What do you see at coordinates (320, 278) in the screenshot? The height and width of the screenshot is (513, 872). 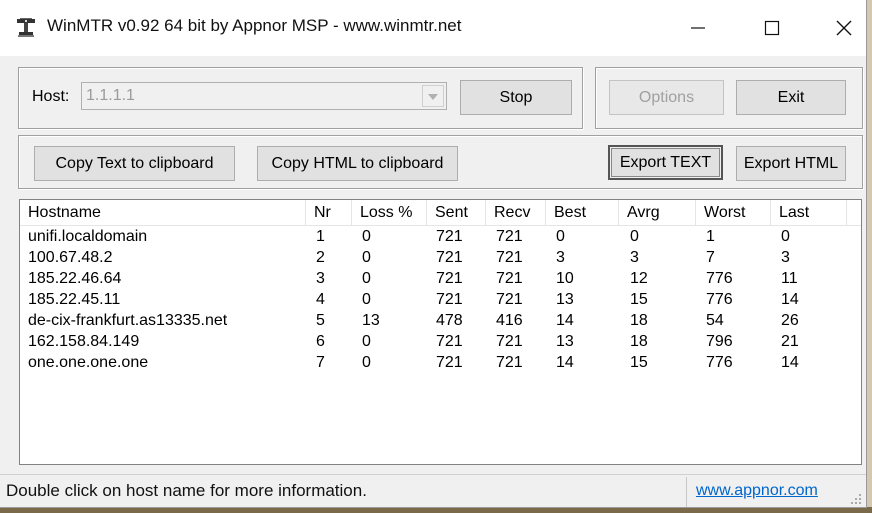 I see `cell-nr: 3` at bounding box center [320, 278].